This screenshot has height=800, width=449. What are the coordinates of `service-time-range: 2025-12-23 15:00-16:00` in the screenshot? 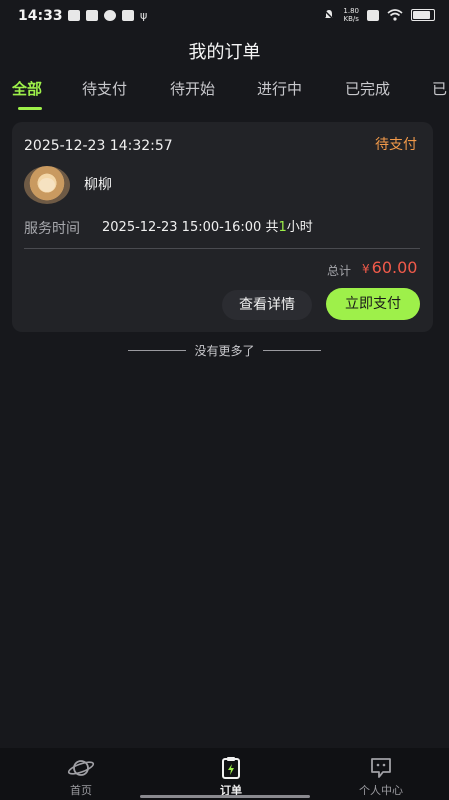 It's located at (182, 227).